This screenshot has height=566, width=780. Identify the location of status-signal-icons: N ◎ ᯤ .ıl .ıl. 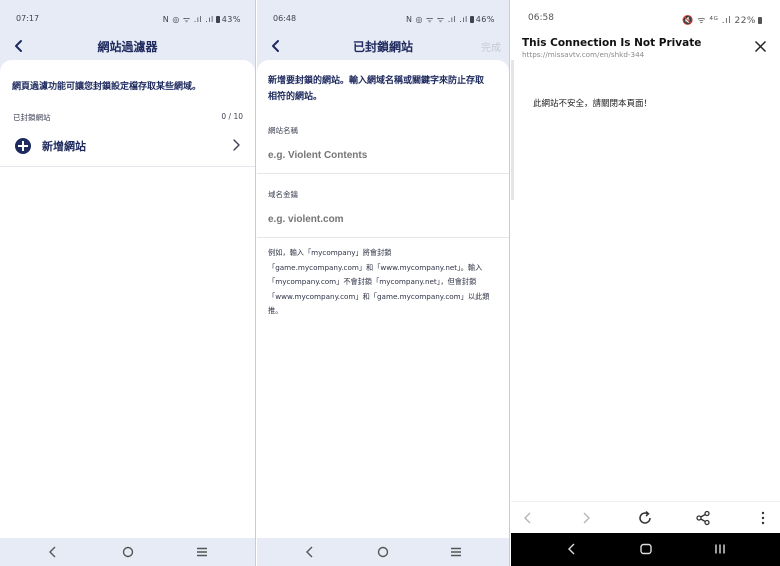
(188, 19).